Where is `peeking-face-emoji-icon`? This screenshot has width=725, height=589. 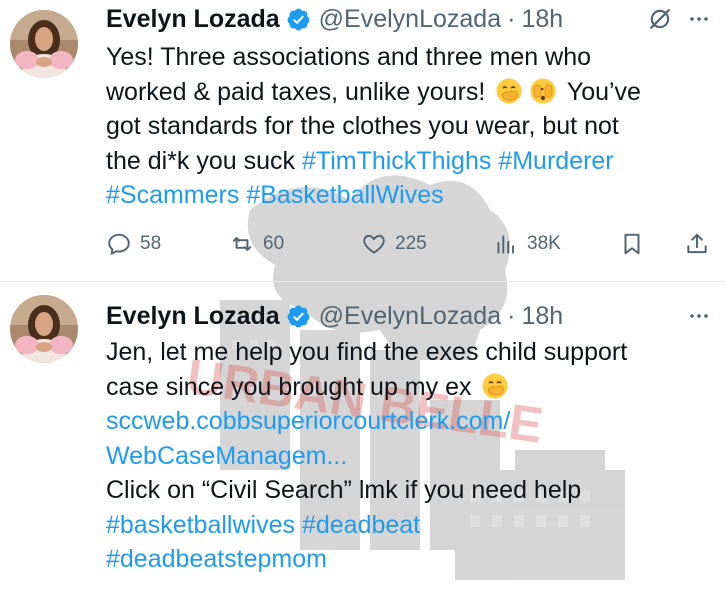 peeking-face-emoji-icon is located at coordinates (543, 91).